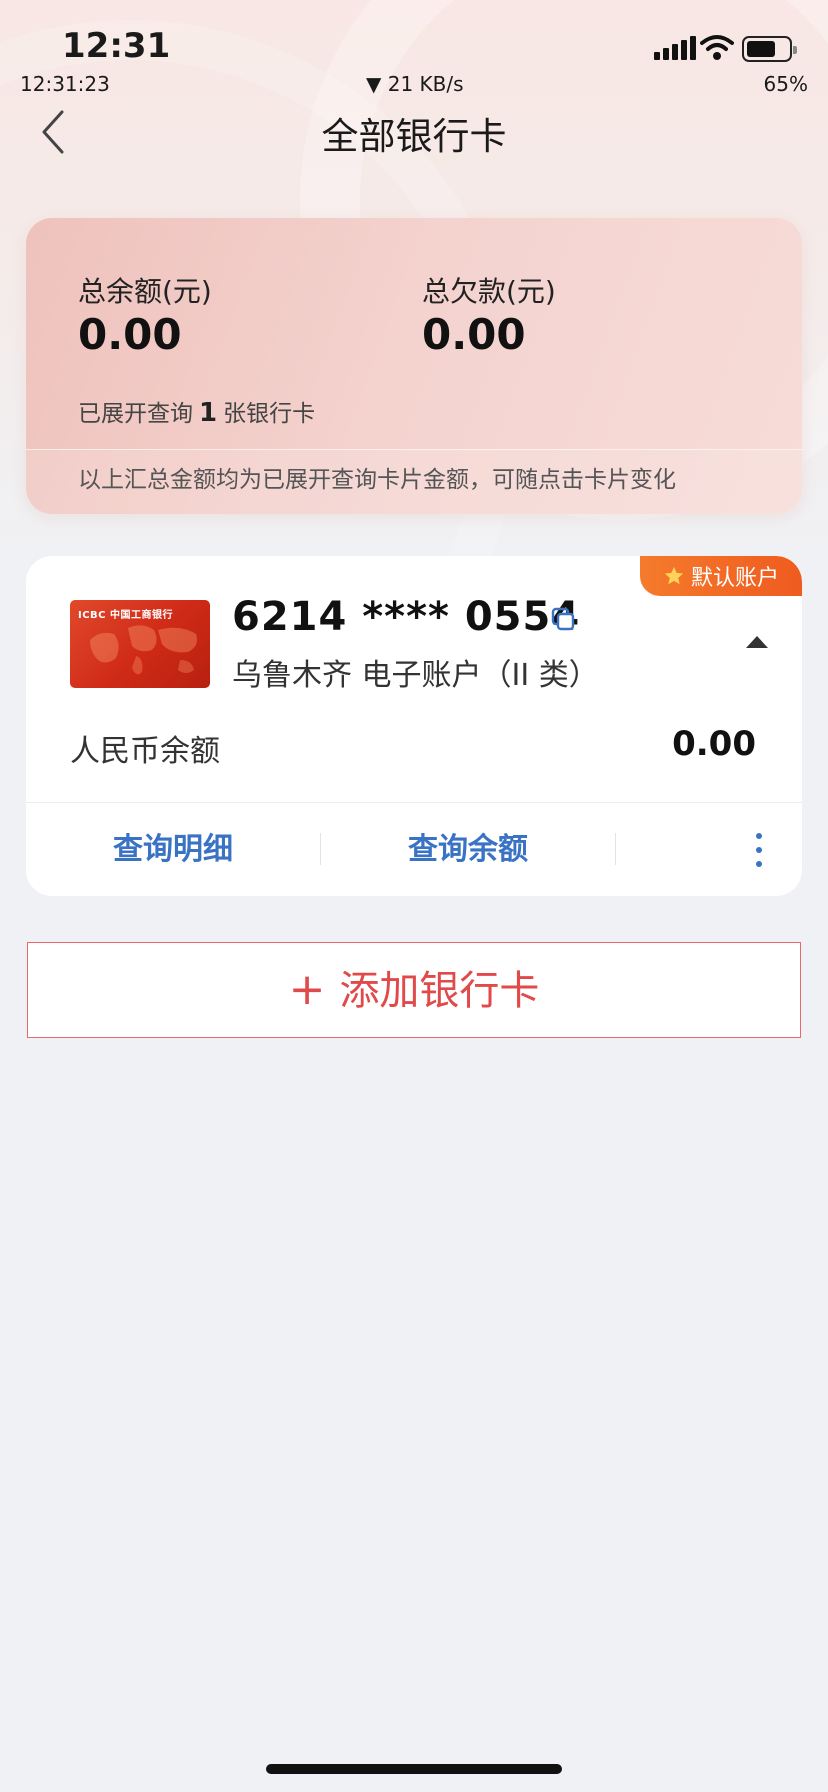 The height and width of the screenshot is (1792, 828). What do you see at coordinates (489, 291) in the screenshot?
I see `total-debt-label: 总欠款(元)` at bounding box center [489, 291].